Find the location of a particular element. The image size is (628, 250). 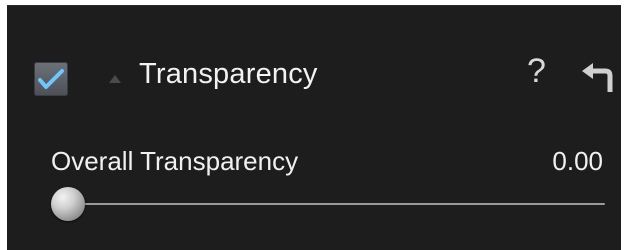

slider-thumb is located at coordinates (68, 204).